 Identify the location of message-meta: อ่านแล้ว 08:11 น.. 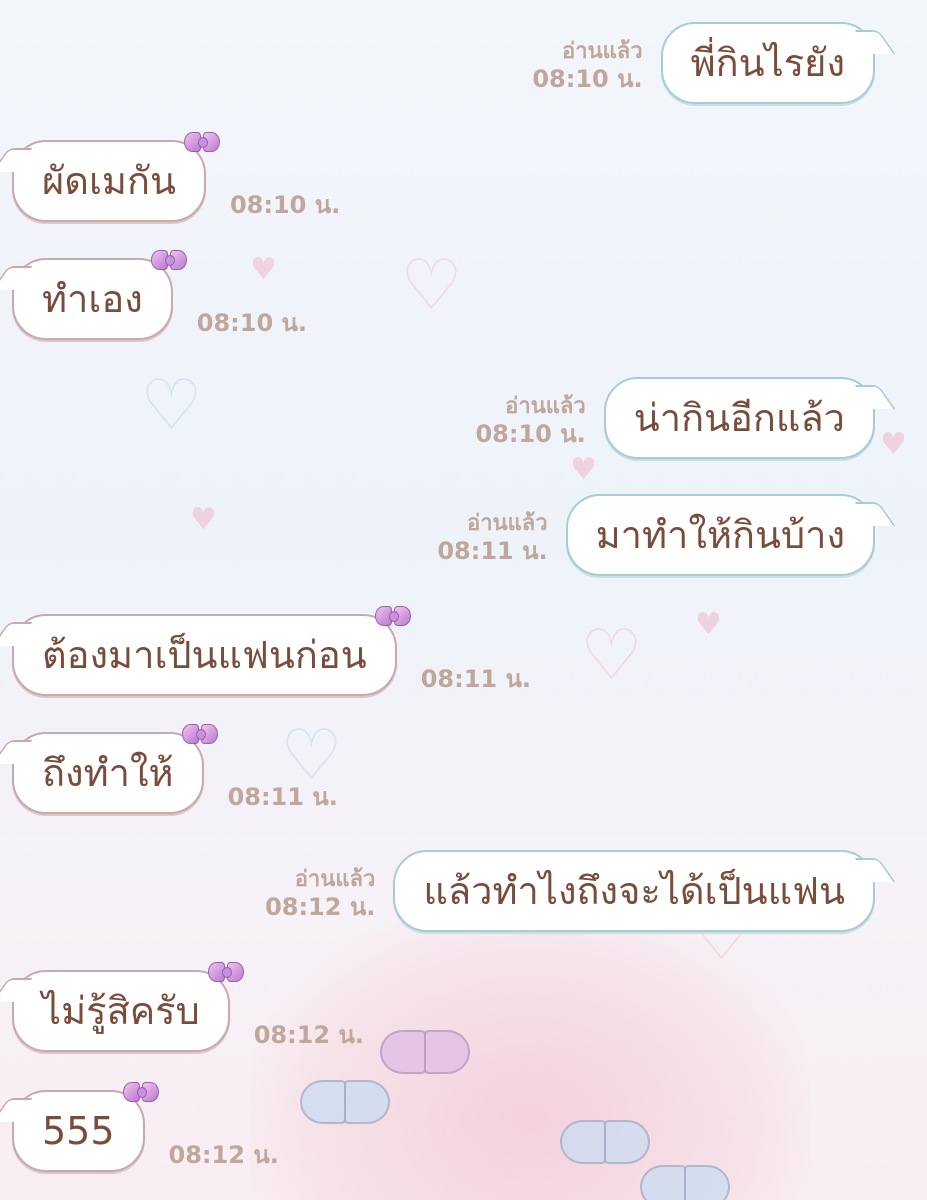
(492, 538).